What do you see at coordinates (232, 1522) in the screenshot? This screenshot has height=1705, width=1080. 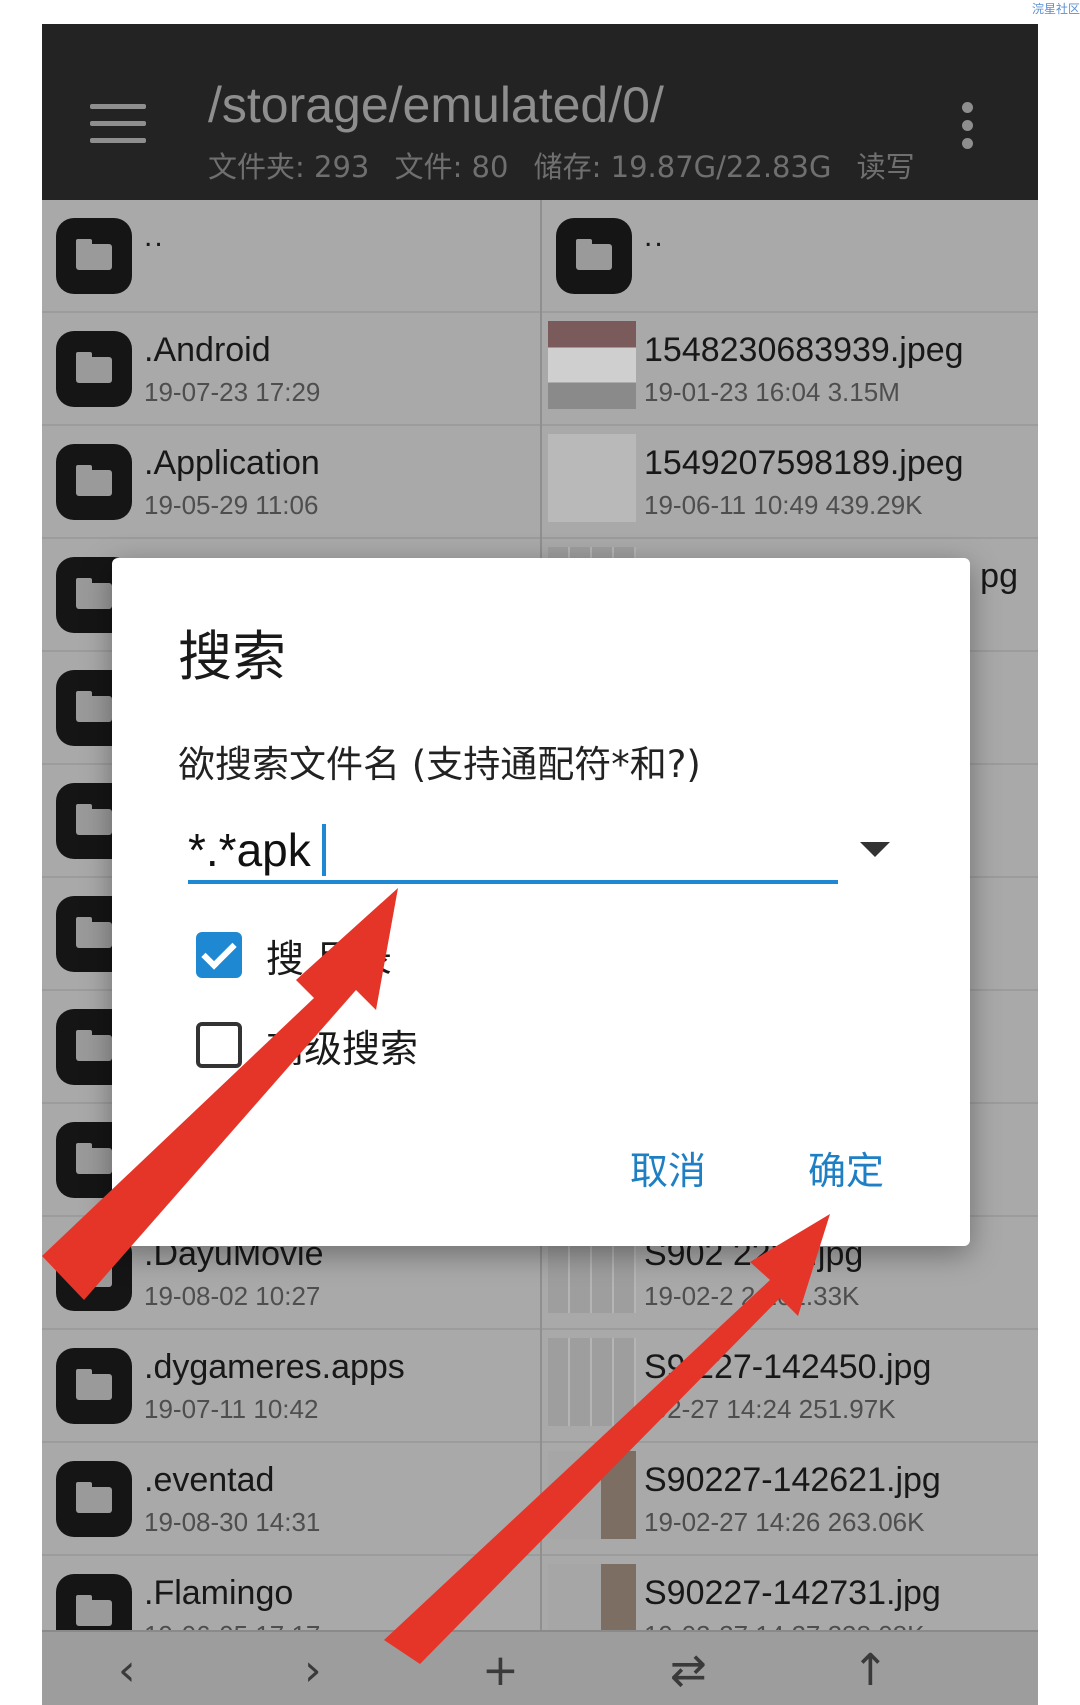 I see `file-detail: 19-08-30 14:31` at bounding box center [232, 1522].